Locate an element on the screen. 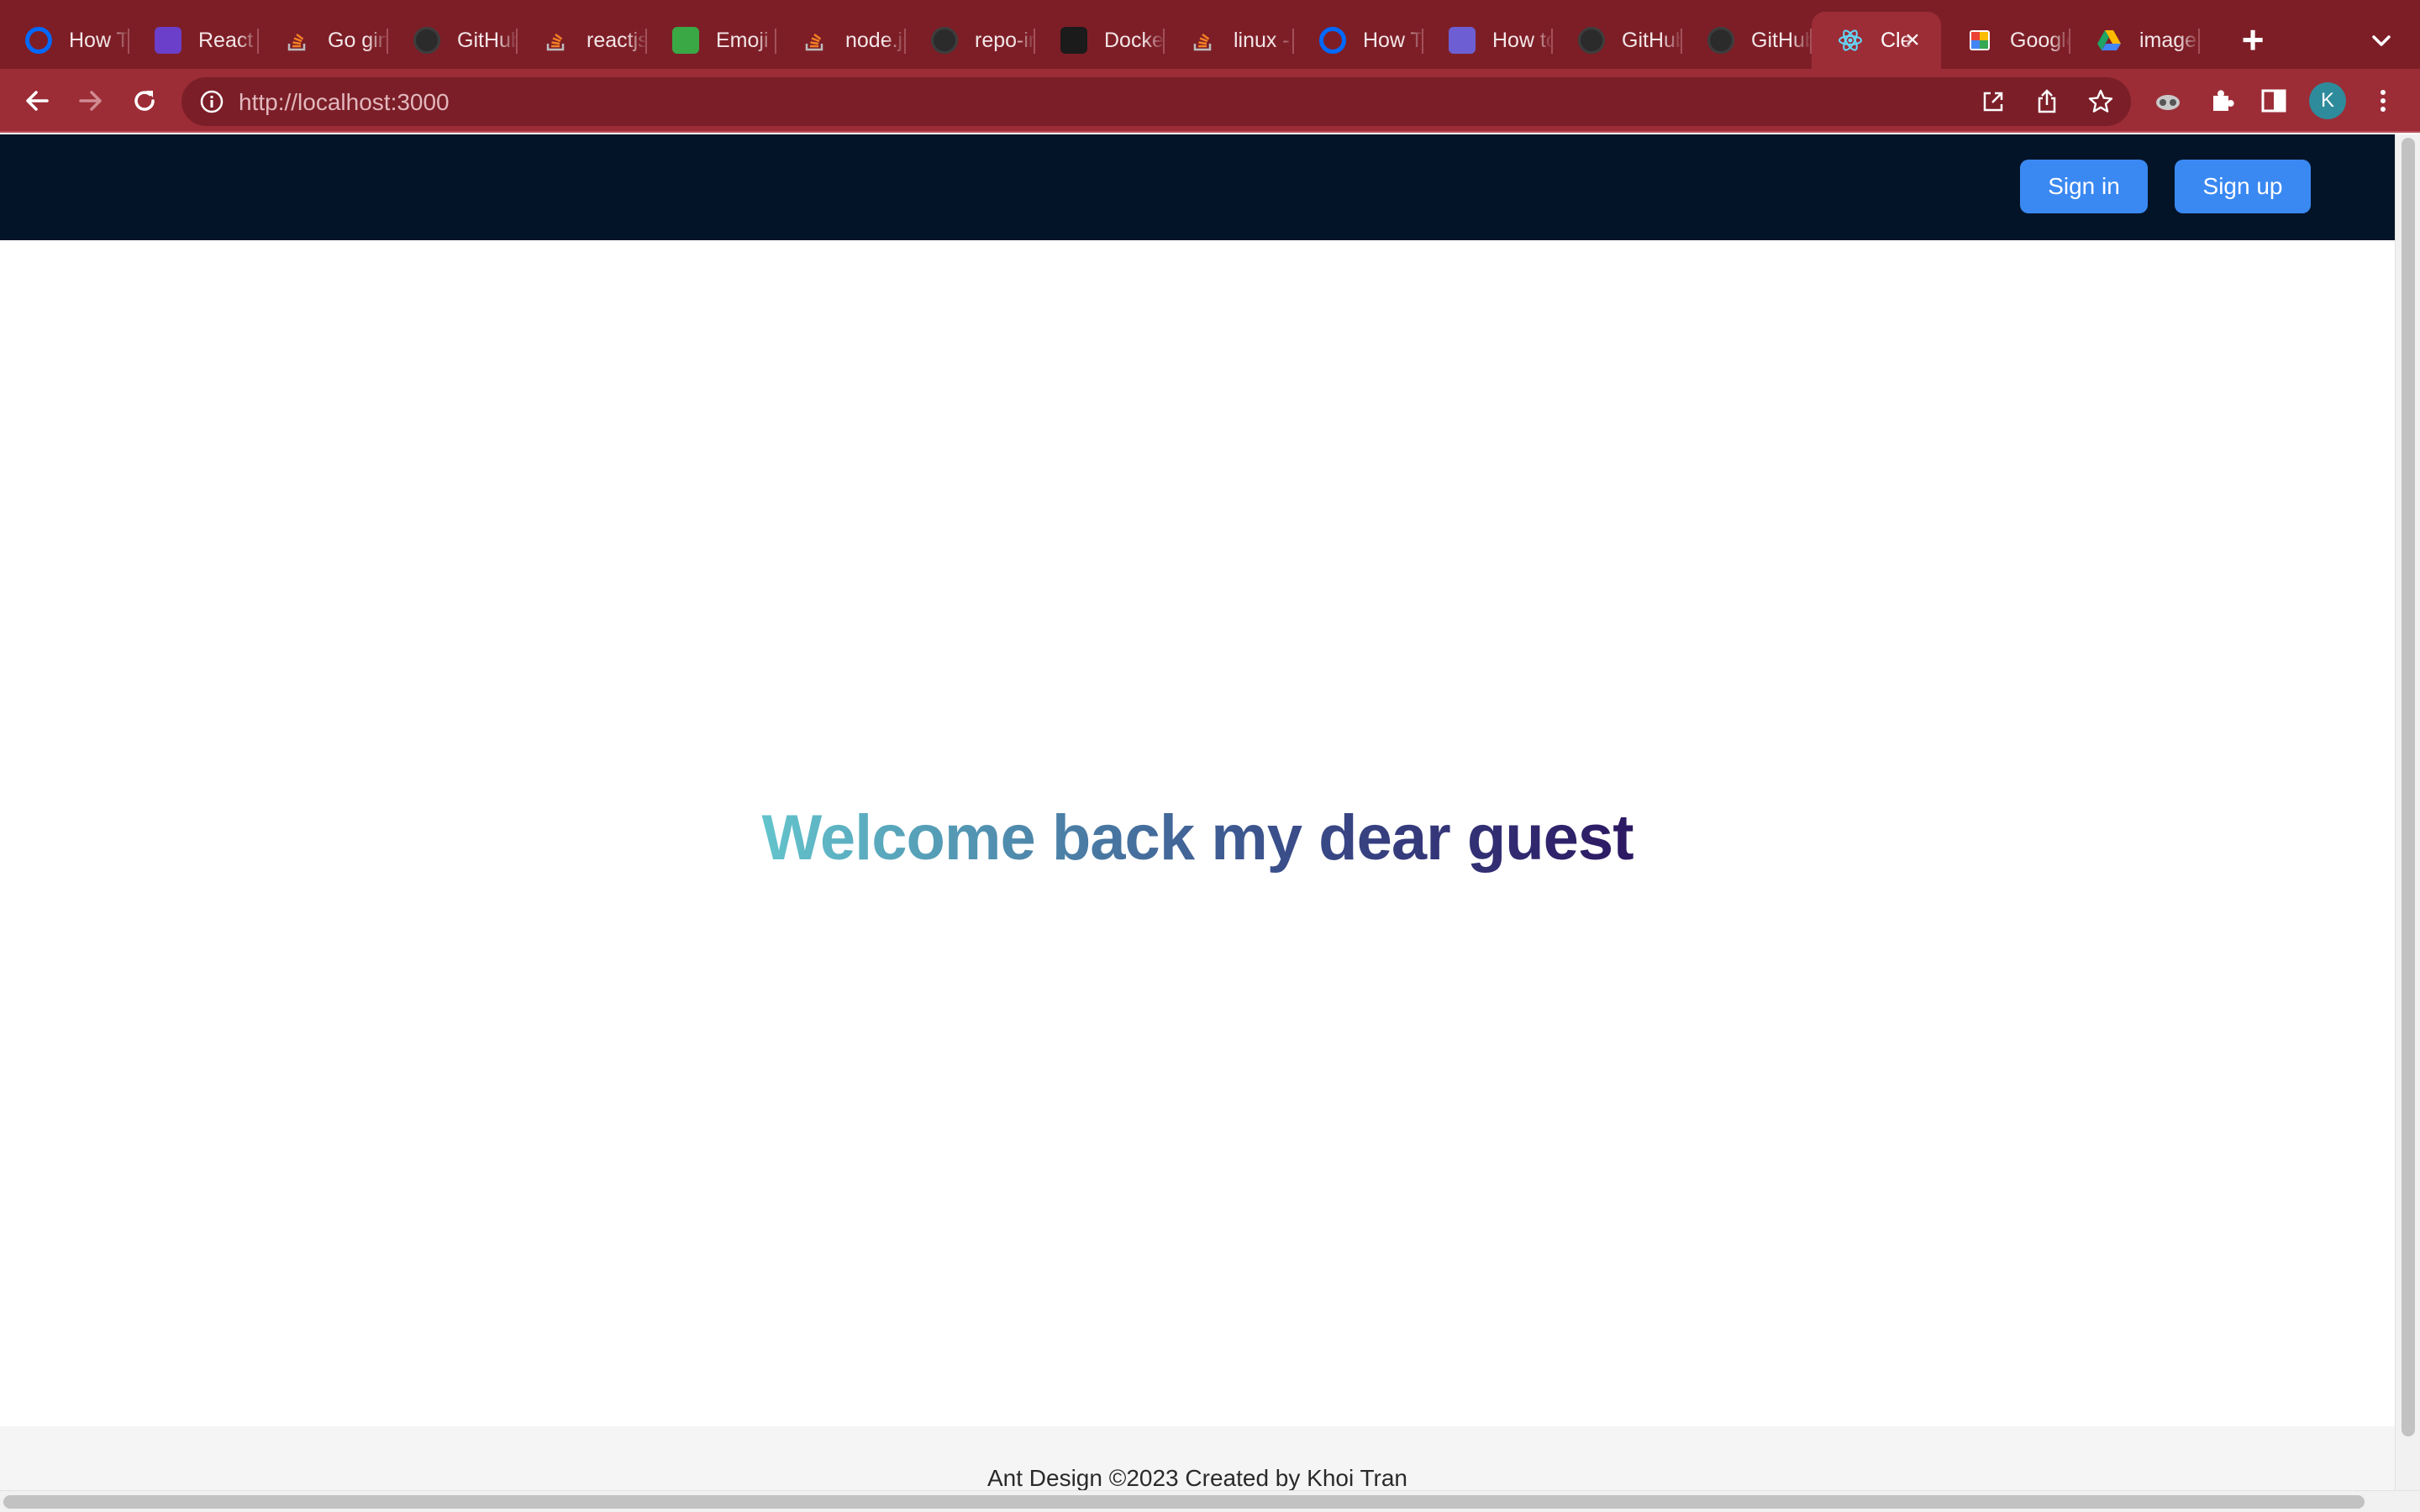 Image resolution: width=2420 pixels, height=1512 pixels. bookmark-star-icon is located at coordinates (2100, 101).